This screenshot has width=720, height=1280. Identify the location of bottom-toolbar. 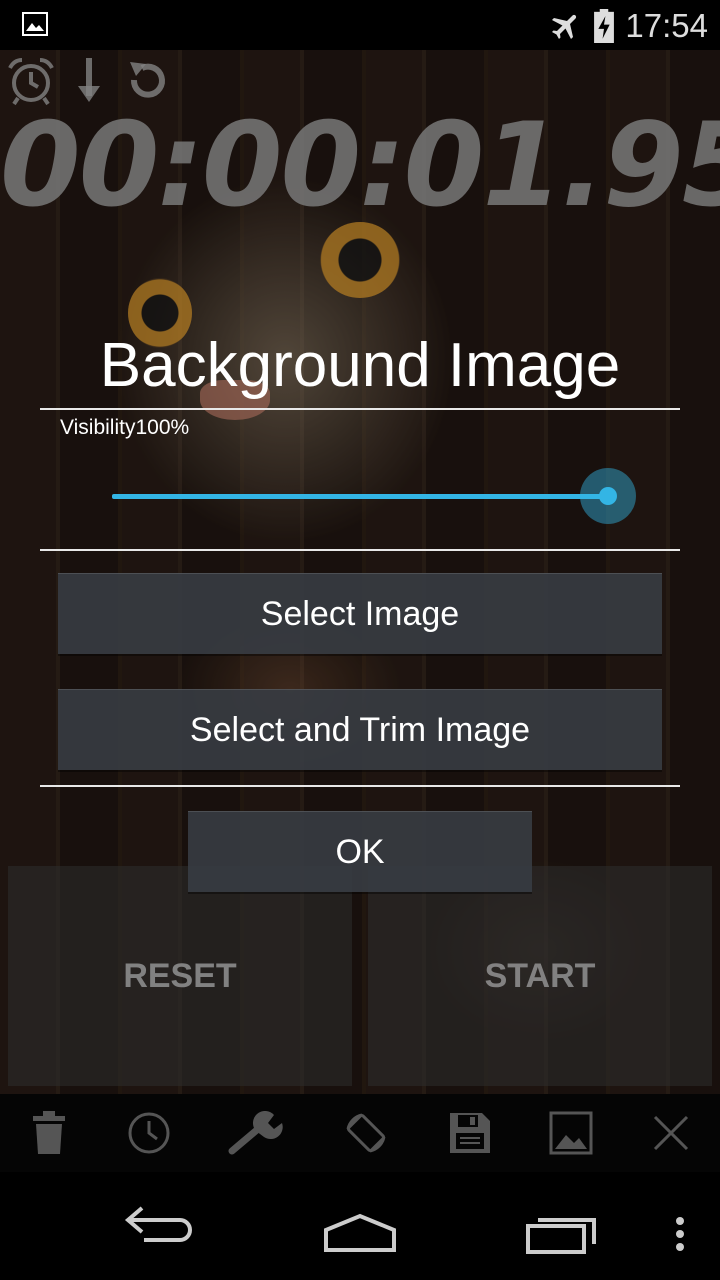
(360, 1133).